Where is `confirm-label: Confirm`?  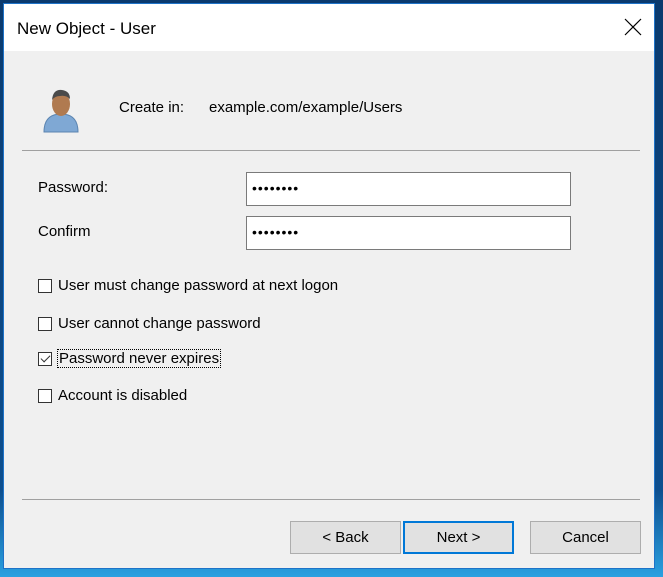
confirm-label: Confirm is located at coordinates (64, 231).